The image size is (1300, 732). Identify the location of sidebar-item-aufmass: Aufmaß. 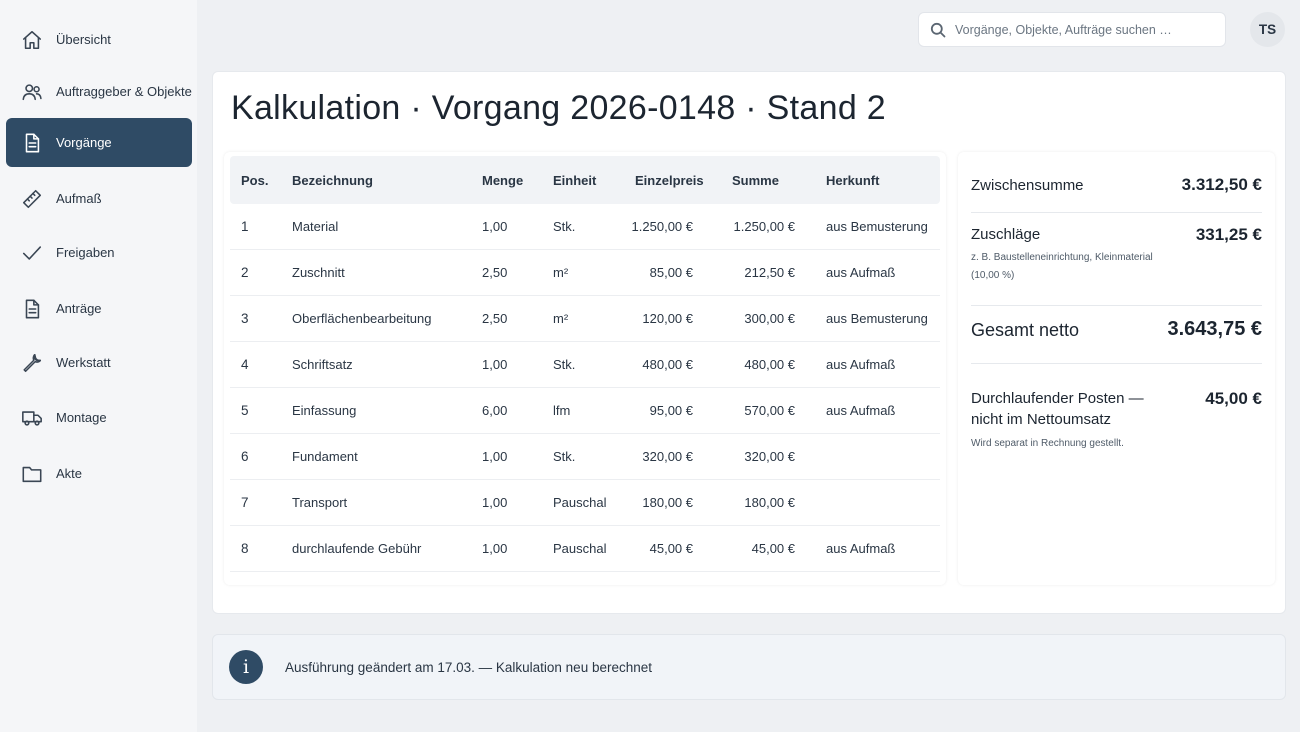
(99, 198).